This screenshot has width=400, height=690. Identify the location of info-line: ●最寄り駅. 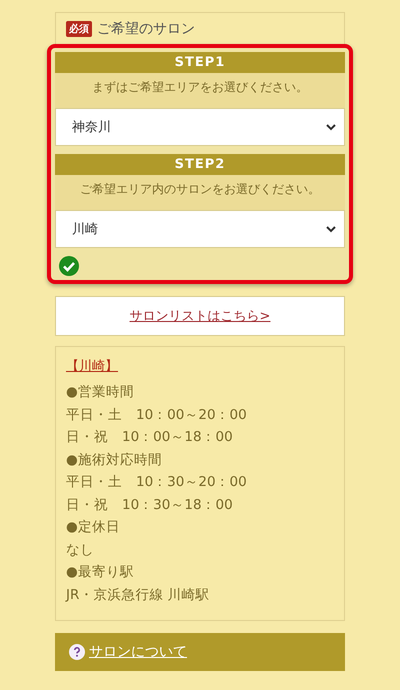
(100, 572).